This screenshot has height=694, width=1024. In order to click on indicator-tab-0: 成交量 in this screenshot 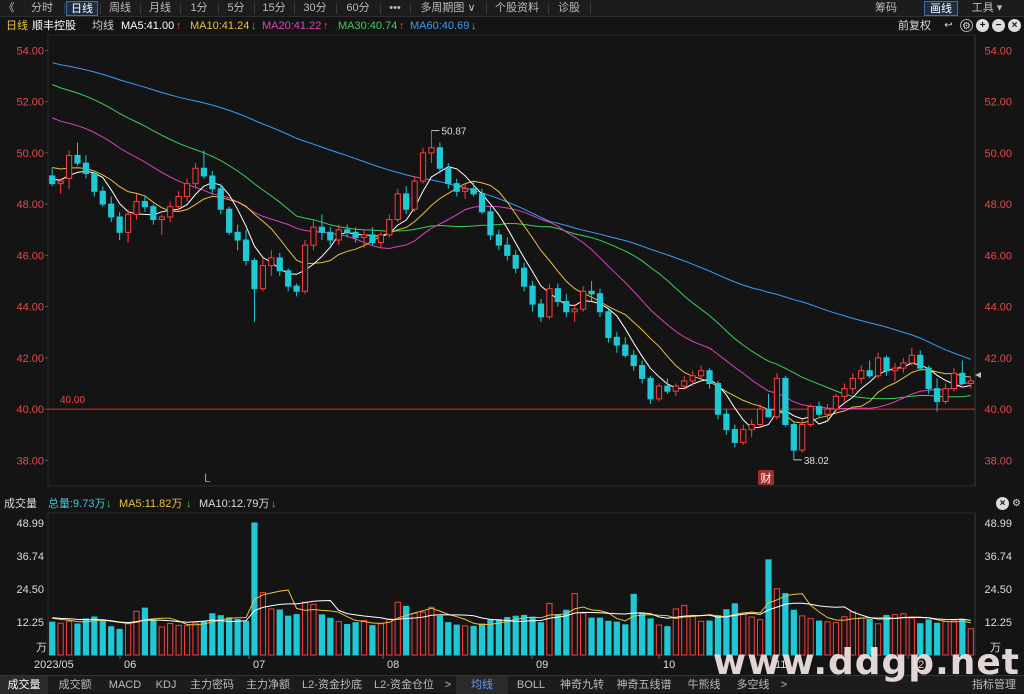, I will do `click(24, 685)`.